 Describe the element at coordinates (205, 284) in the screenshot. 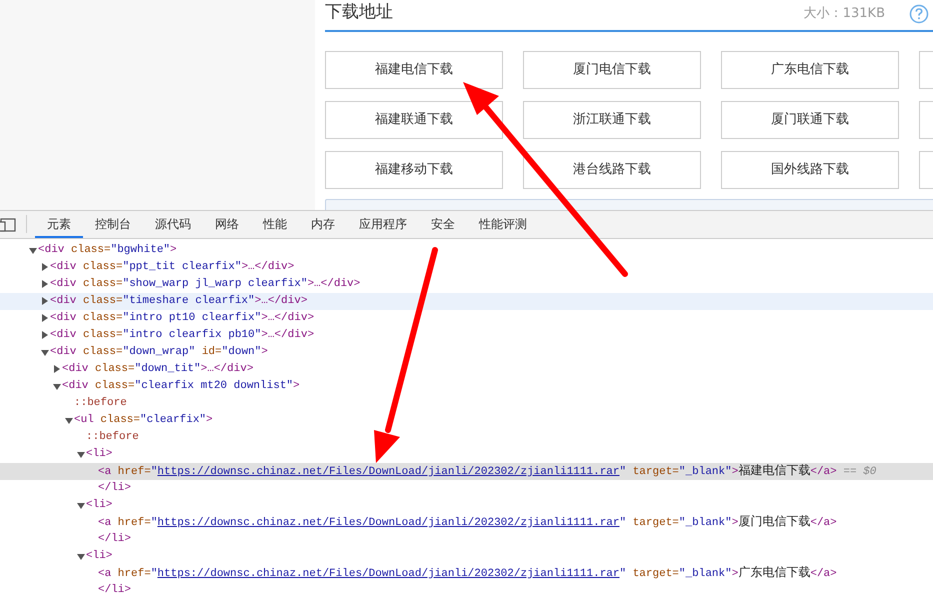

I see `code-line: <div class="show_warp jl_warp clearfix">…</div>` at that location.